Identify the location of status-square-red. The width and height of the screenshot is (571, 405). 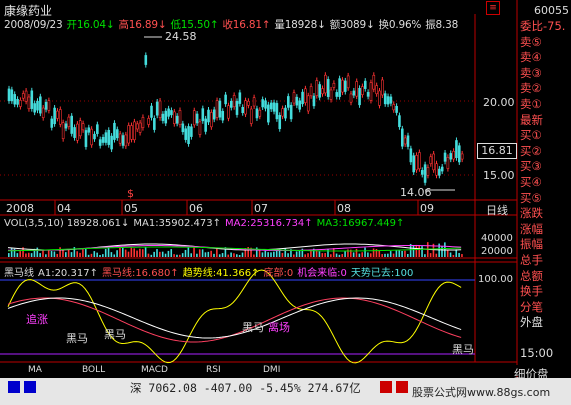
(386, 387).